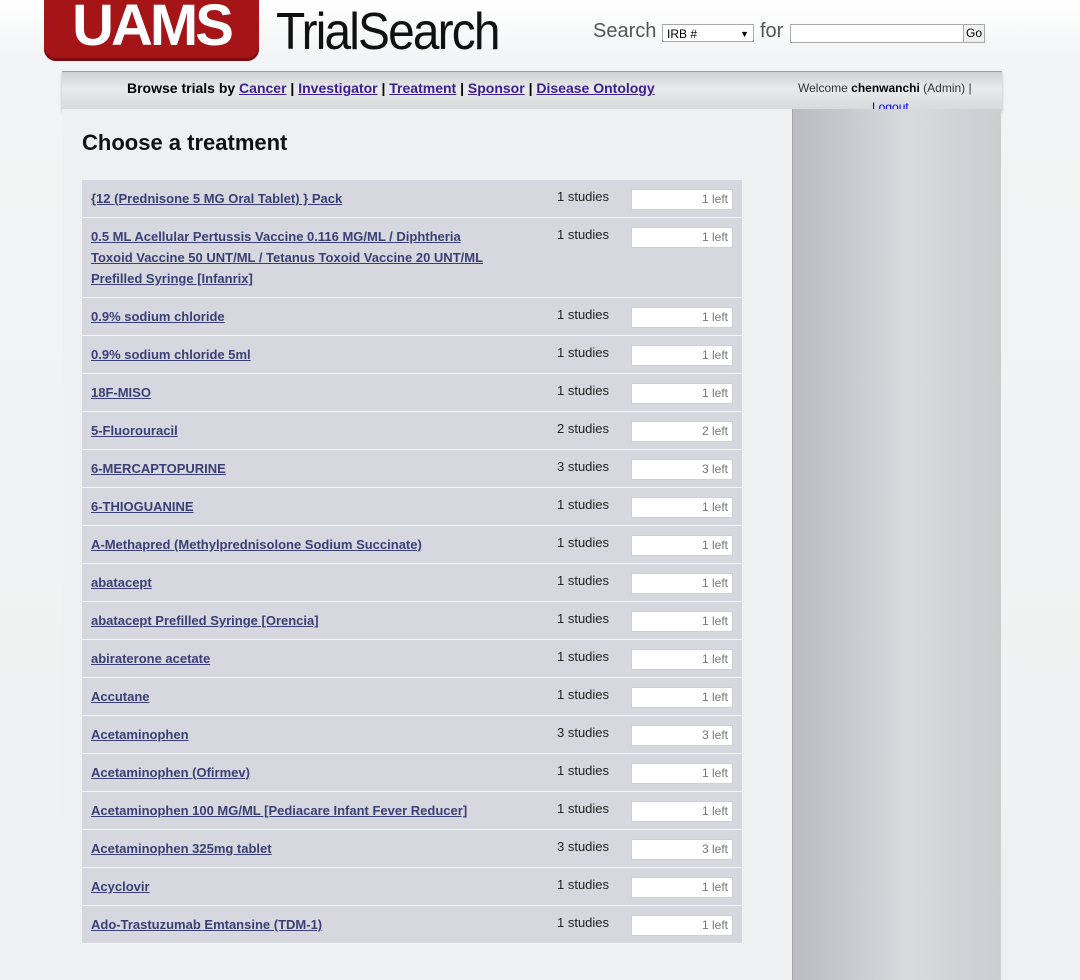 This screenshot has height=980, width=1080. Describe the element at coordinates (286, 582) in the screenshot. I see `treatment-link: abatacept` at that location.